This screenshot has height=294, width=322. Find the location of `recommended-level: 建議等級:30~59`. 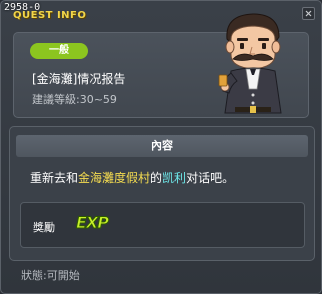

recommended-level: 建議等級:30~59 is located at coordinates (74, 99).